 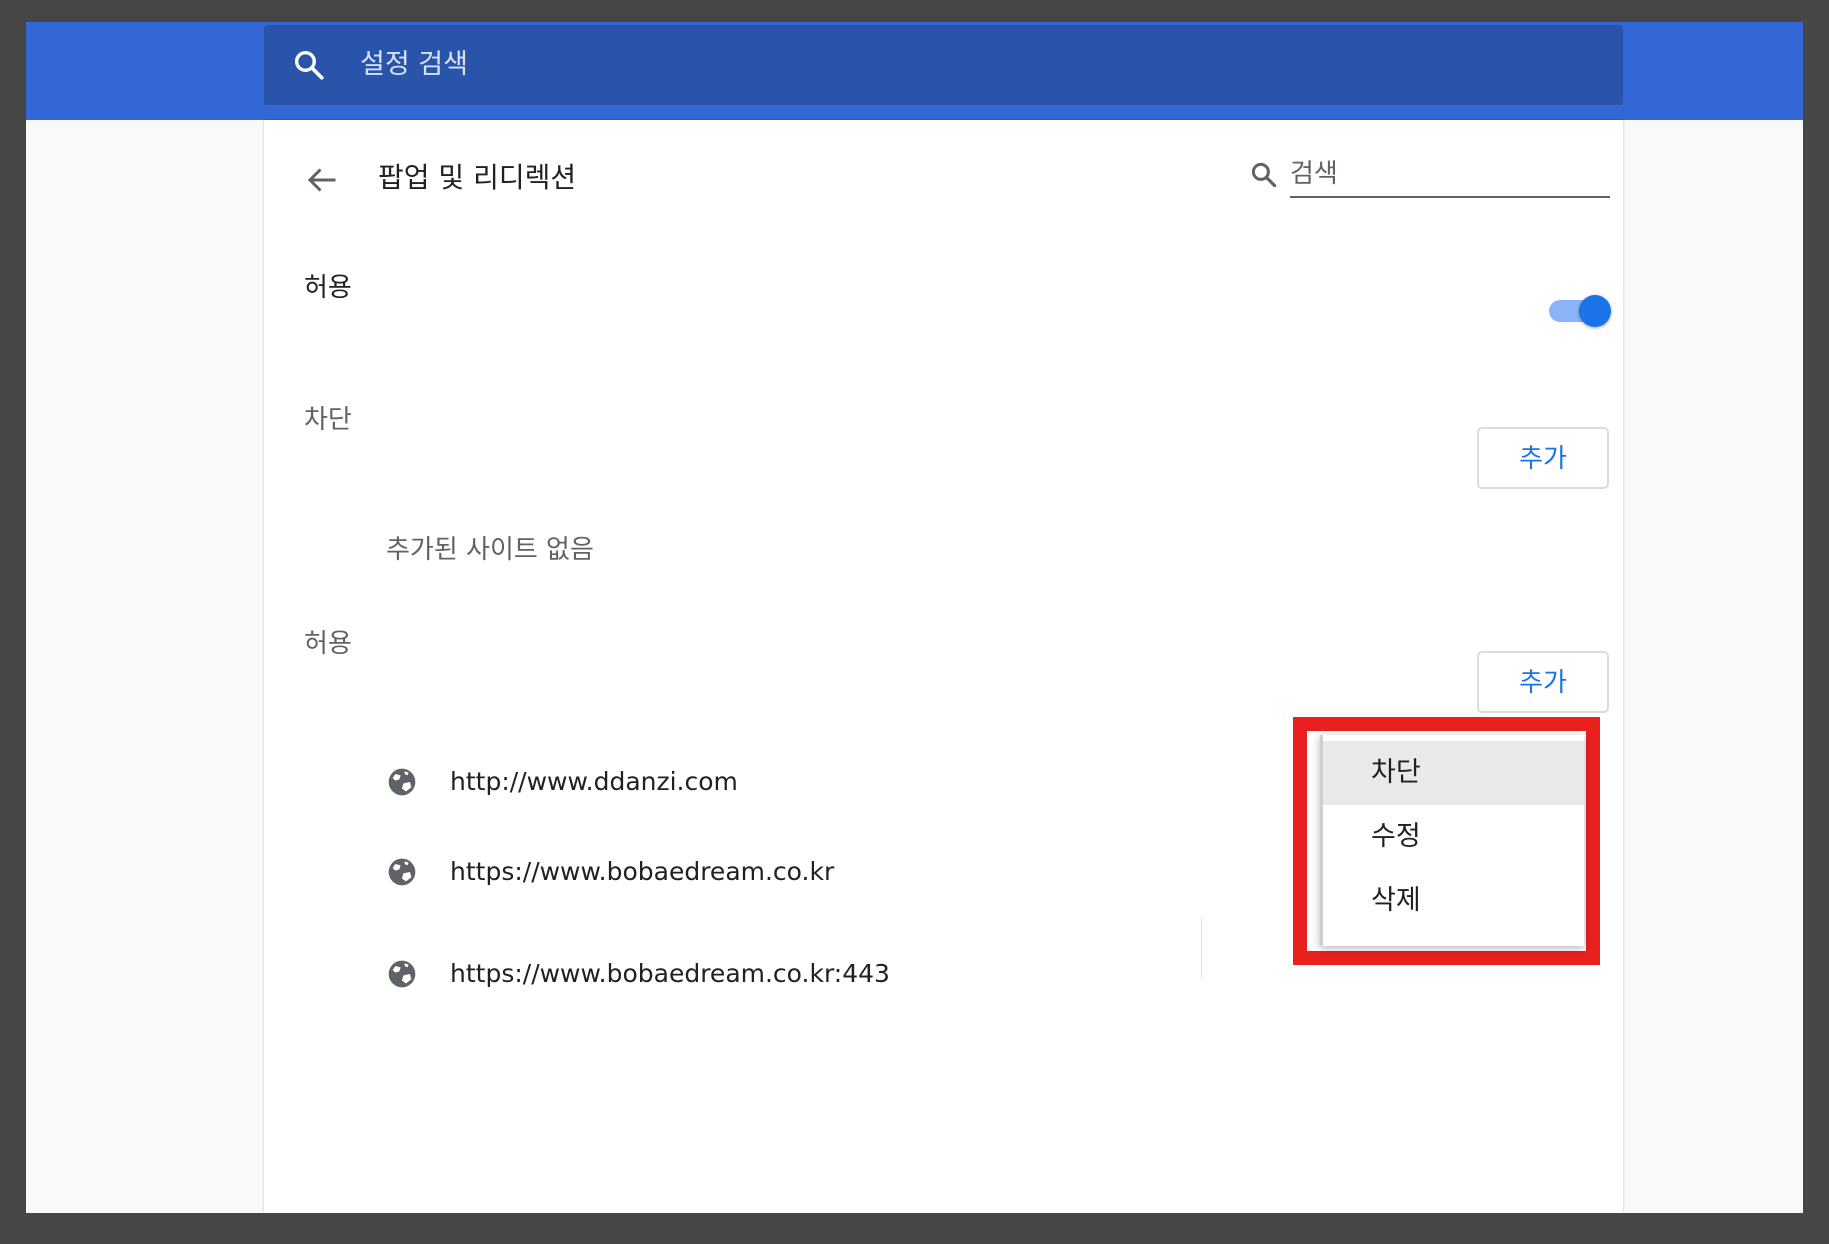 What do you see at coordinates (670, 973) in the screenshot?
I see `site-url: https://www.bobaedream.co.kr:443` at bounding box center [670, 973].